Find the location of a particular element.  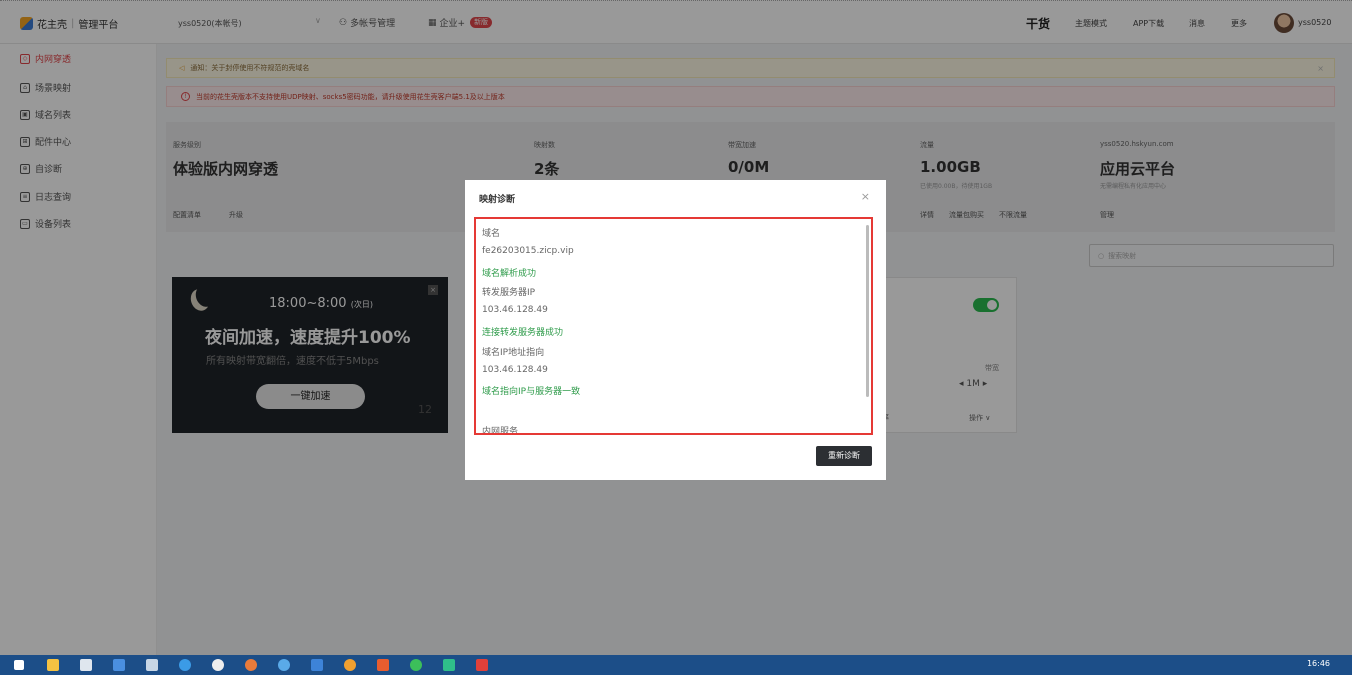

clock: 16:46 is located at coordinates (1318, 663).